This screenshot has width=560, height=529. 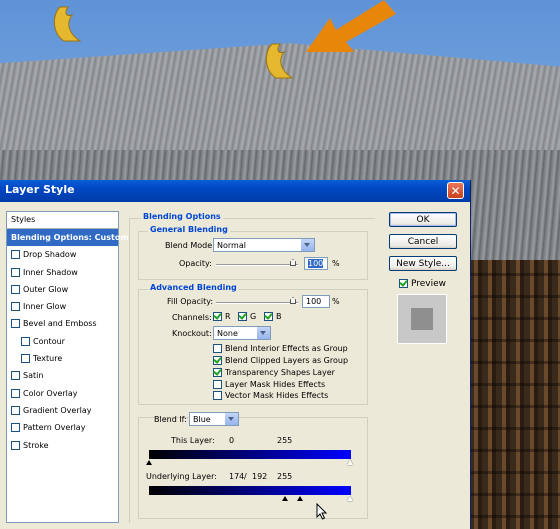 What do you see at coordinates (336, 263) in the screenshot?
I see `opacity-unit: %` at bounding box center [336, 263].